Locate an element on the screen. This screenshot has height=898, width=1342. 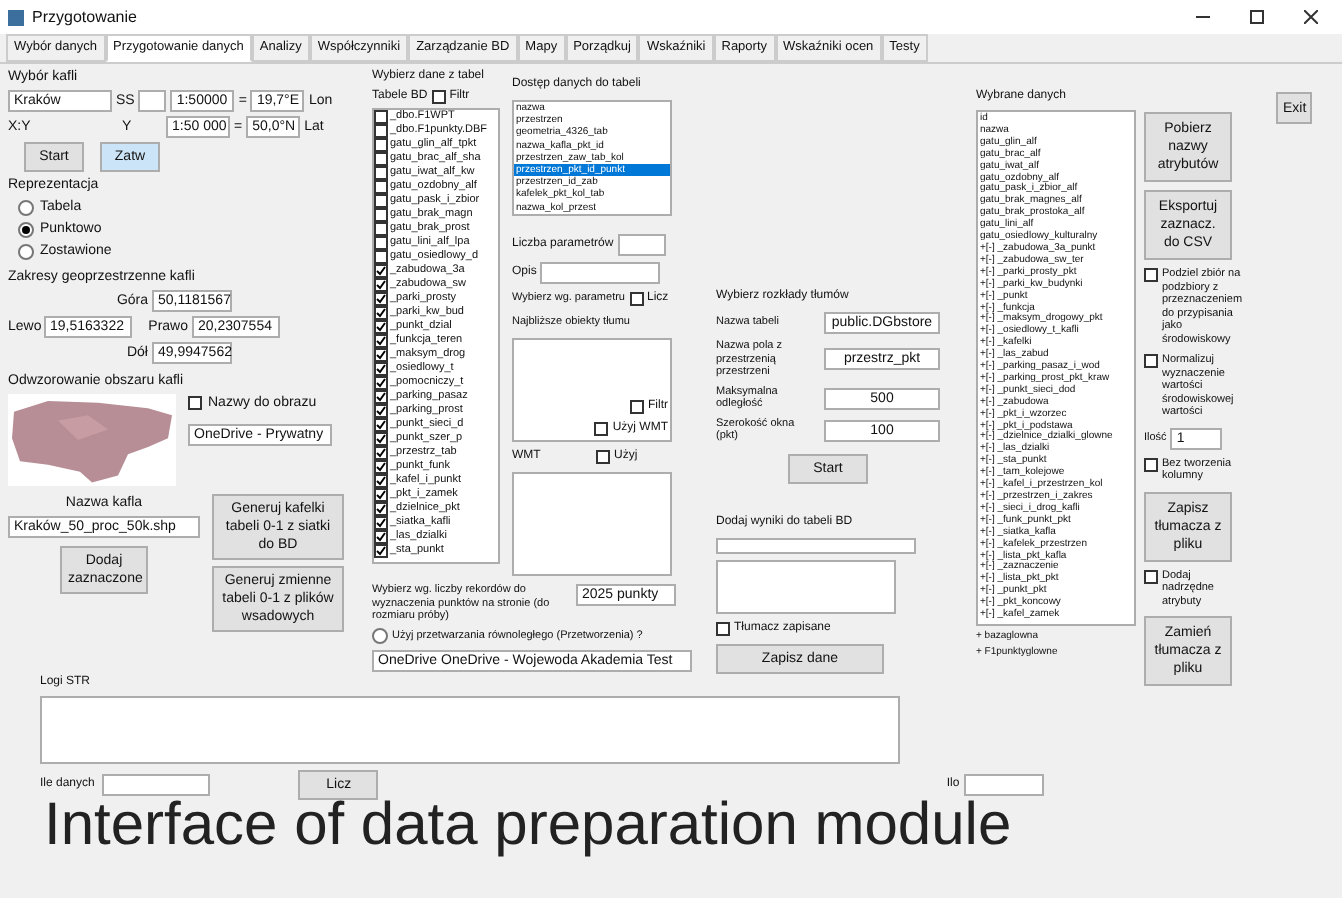
maximize-icon is located at coordinates (1257, 17).